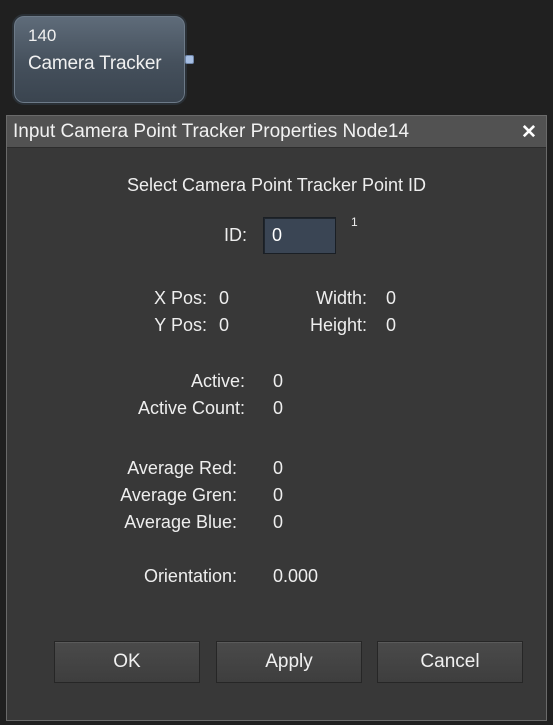 The height and width of the screenshot is (725, 553). What do you see at coordinates (278, 408) in the screenshot?
I see `active-count-value: 0` at bounding box center [278, 408].